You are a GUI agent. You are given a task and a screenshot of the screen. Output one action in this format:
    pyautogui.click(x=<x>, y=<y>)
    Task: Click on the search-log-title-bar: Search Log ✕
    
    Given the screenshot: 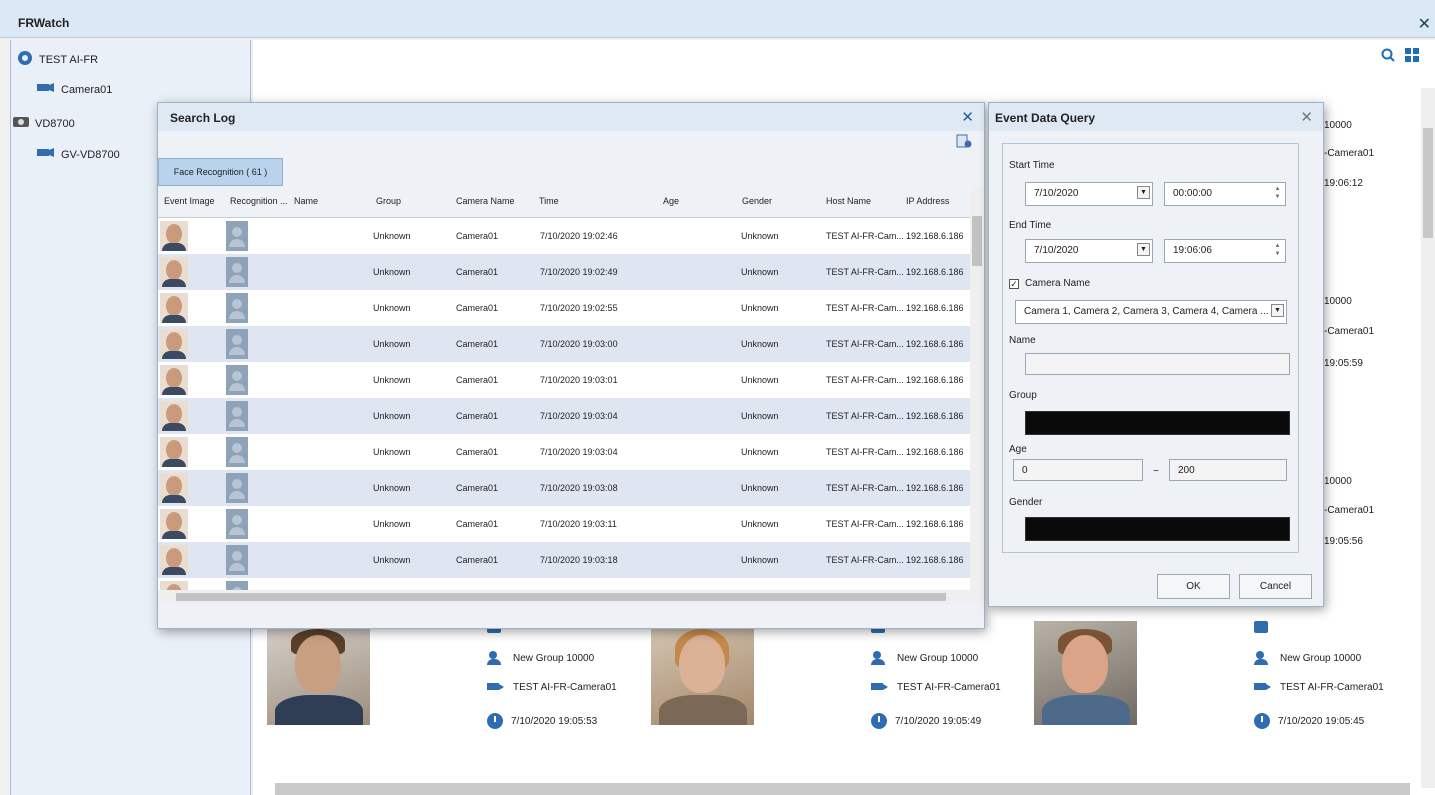 What is the action you would take?
    pyautogui.click(x=571, y=117)
    